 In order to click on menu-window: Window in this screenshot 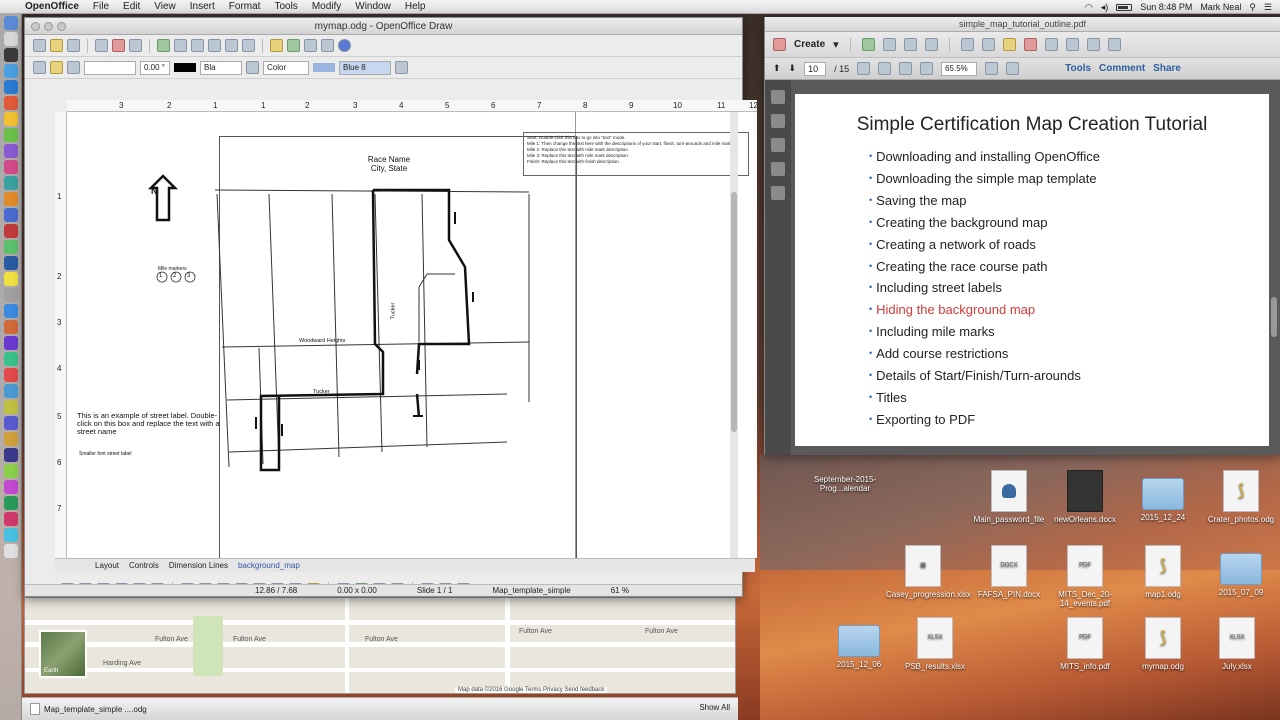, I will do `click(373, 6)`.